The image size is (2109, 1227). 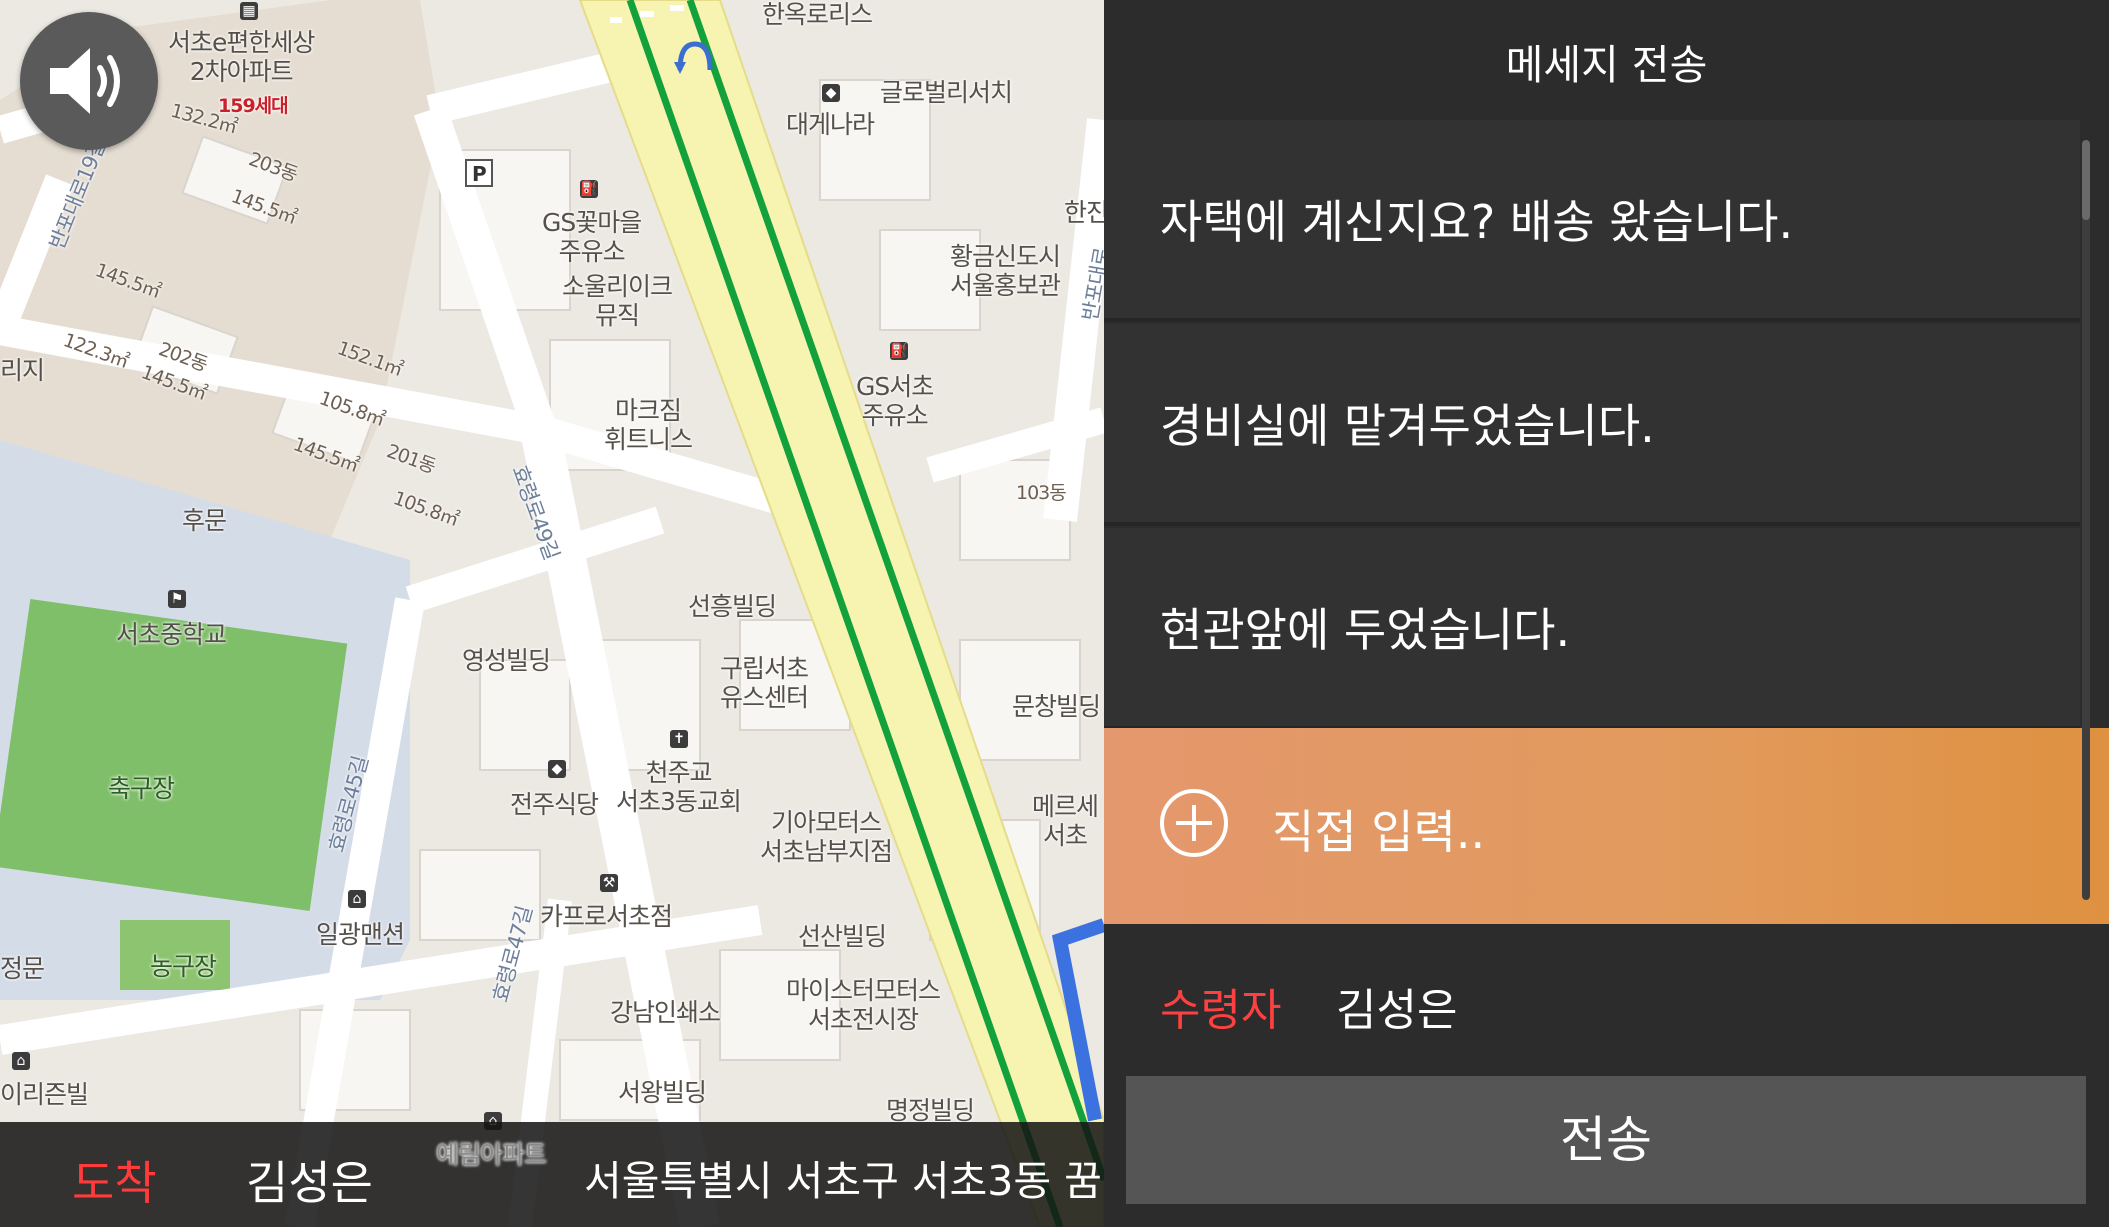 I want to click on map-label-building: 서왕빌딩, so click(x=662, y=1092).